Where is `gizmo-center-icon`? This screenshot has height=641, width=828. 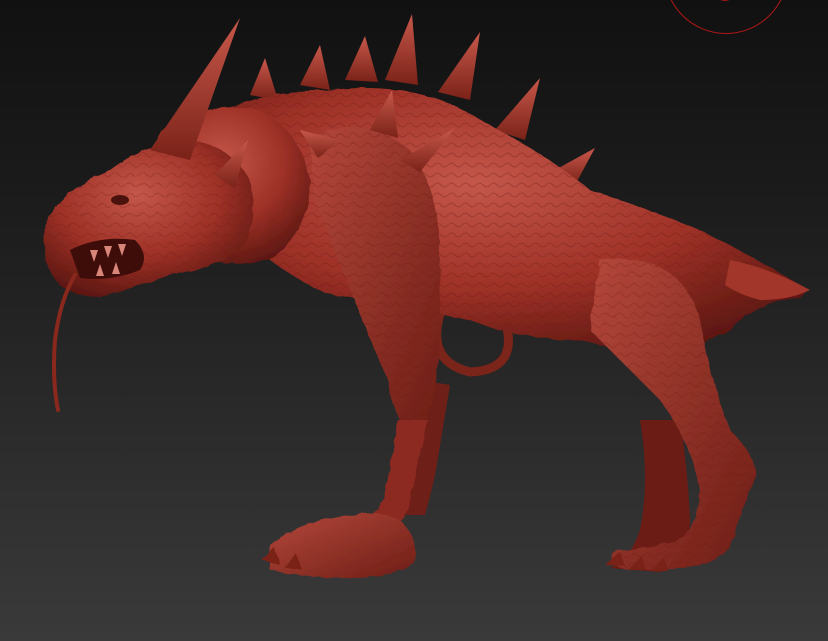
gizmo-center-icon is located at coordinates (725, 0).